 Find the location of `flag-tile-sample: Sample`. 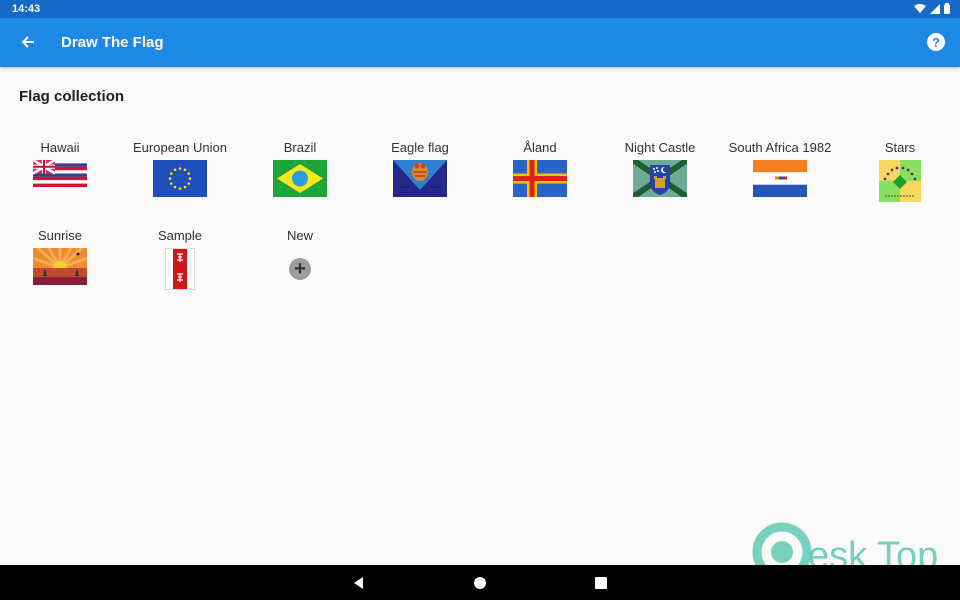

flag-tile-sample: Sample is located at coordinates (180, 266).